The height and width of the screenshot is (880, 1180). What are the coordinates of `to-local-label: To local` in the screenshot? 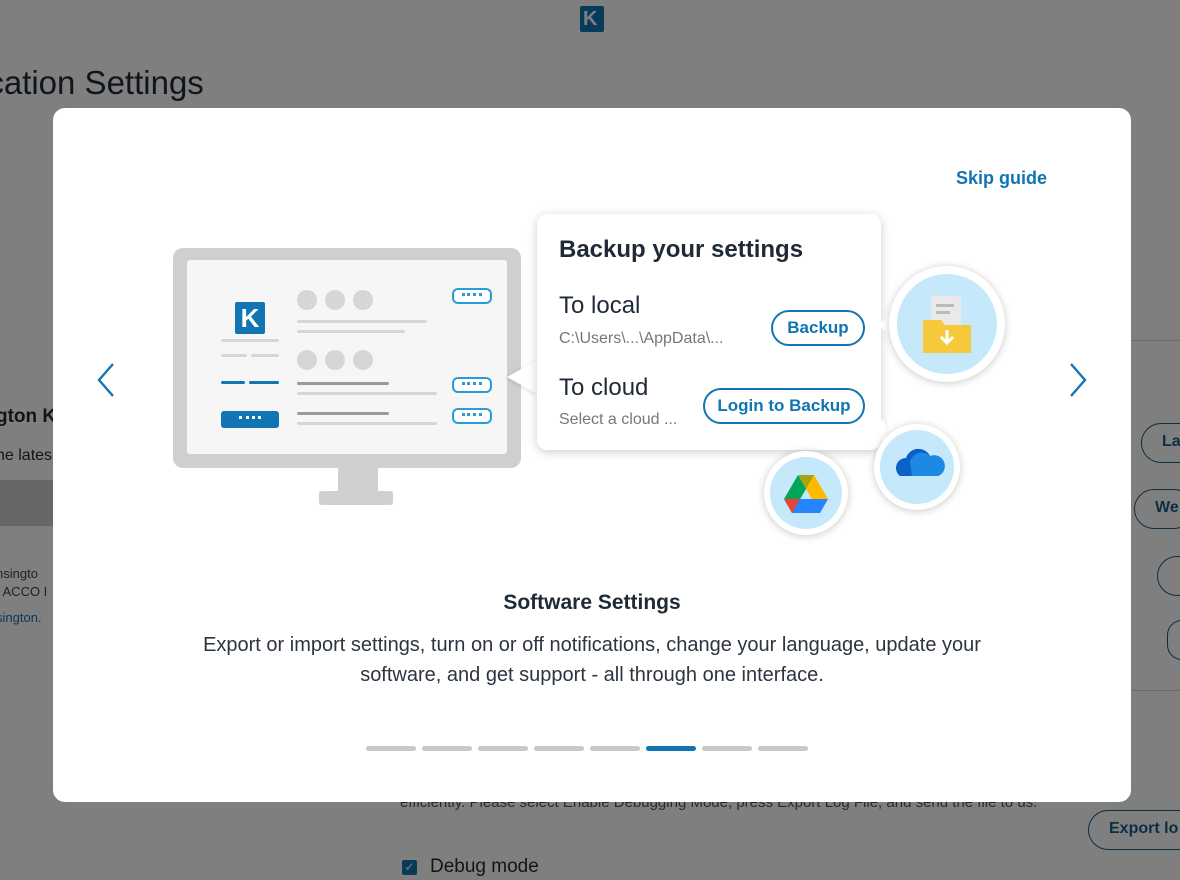 It's located at (600, 305).